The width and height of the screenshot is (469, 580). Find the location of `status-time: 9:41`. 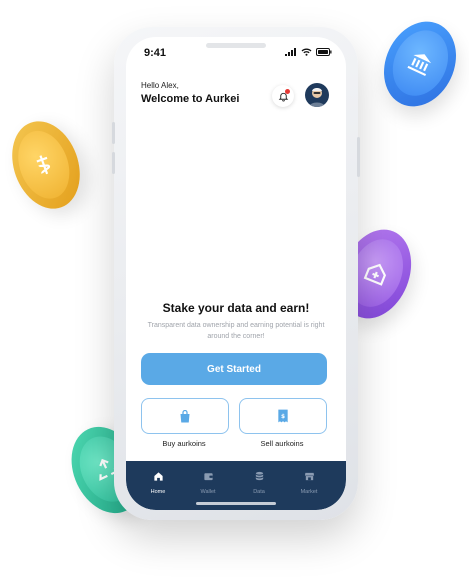

status-time: 9:41 is located at coordinates (155, 53).